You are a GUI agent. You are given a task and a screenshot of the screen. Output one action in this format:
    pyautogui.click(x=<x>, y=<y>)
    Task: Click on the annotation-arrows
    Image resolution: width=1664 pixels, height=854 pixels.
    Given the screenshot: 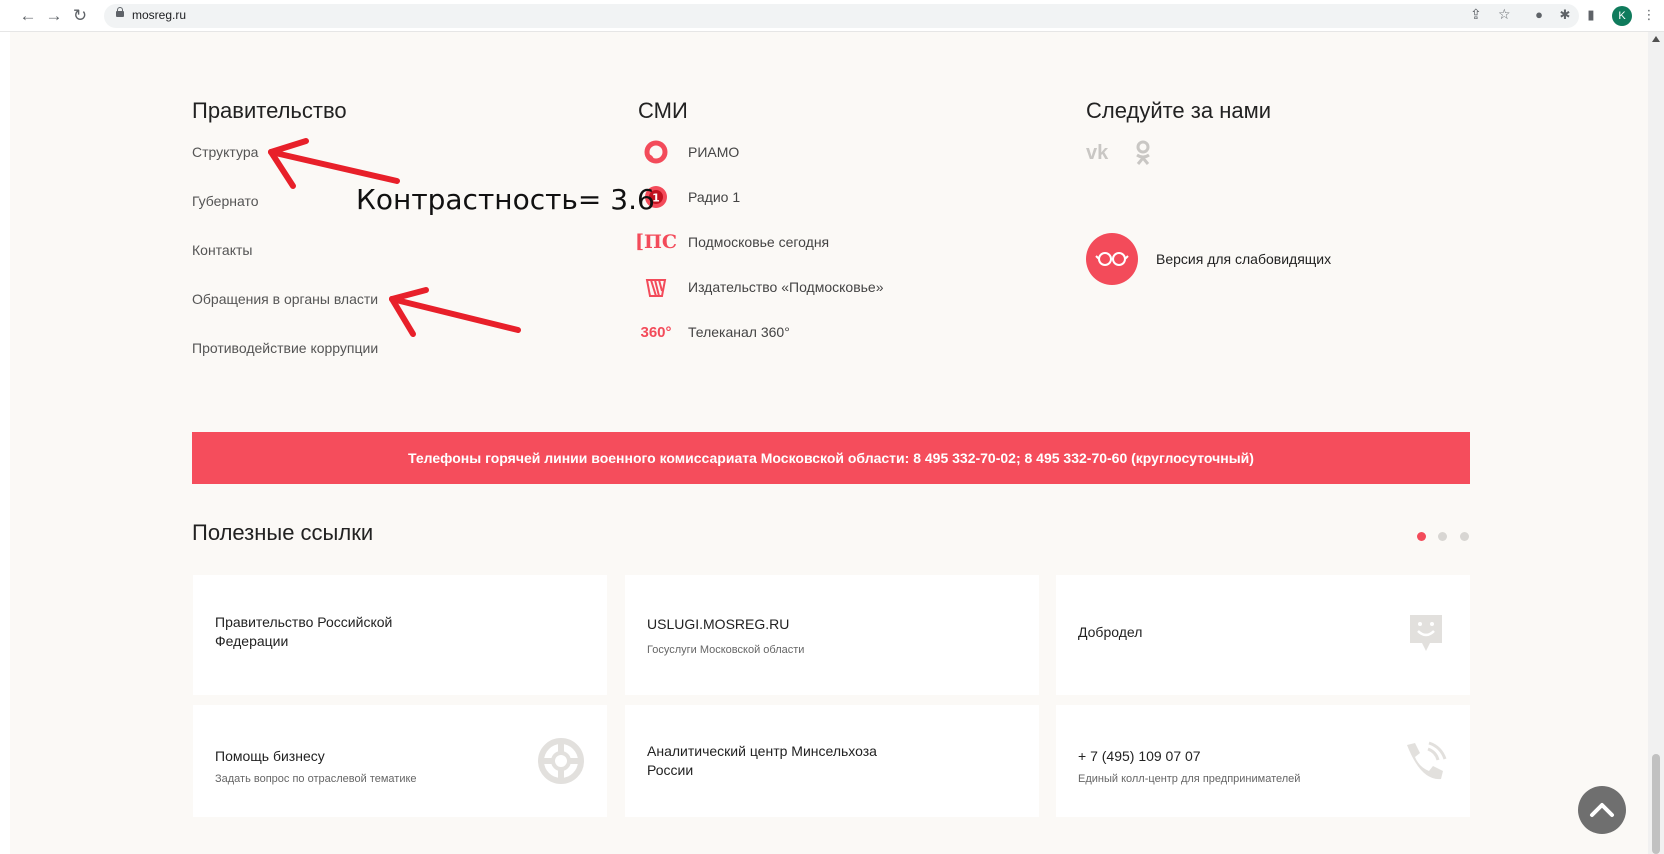 What is the action you would take?
    pyautogui.click(x=394, y=237)
    